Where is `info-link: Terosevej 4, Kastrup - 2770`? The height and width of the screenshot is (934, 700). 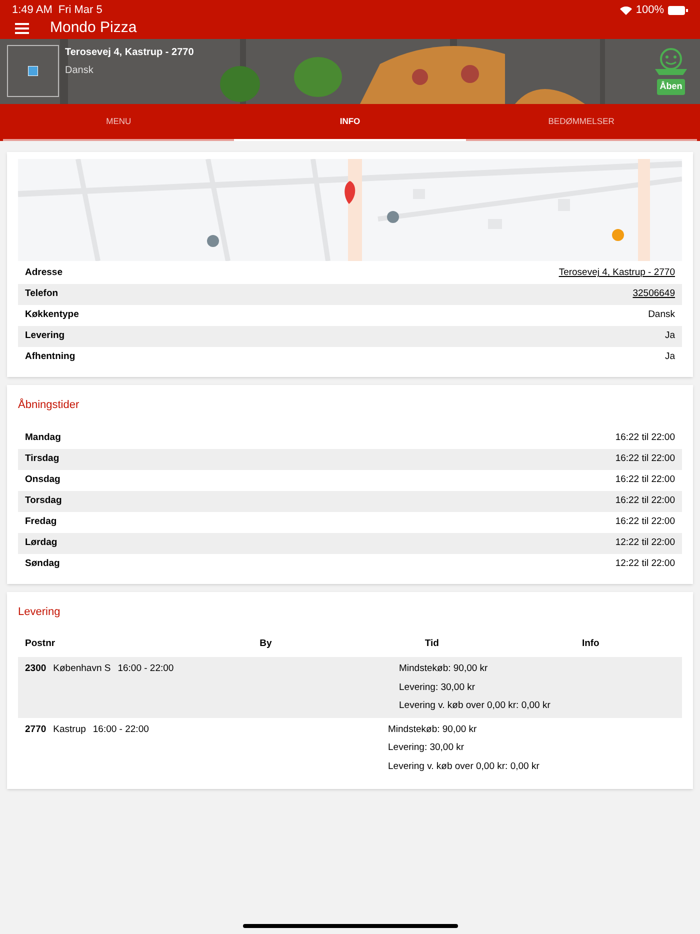
info-link: Terosevej 4, Kastrup - 2770 is located at coordinates (616, 273).